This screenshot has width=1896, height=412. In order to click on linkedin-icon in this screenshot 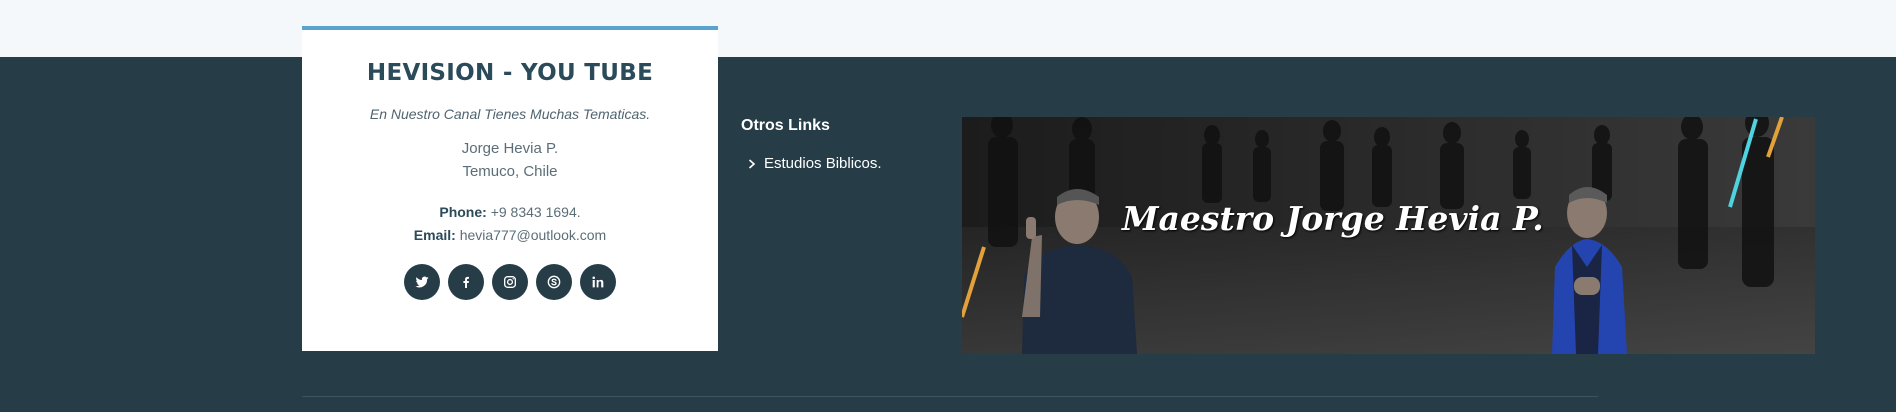, I will do `click(598, 282)`.